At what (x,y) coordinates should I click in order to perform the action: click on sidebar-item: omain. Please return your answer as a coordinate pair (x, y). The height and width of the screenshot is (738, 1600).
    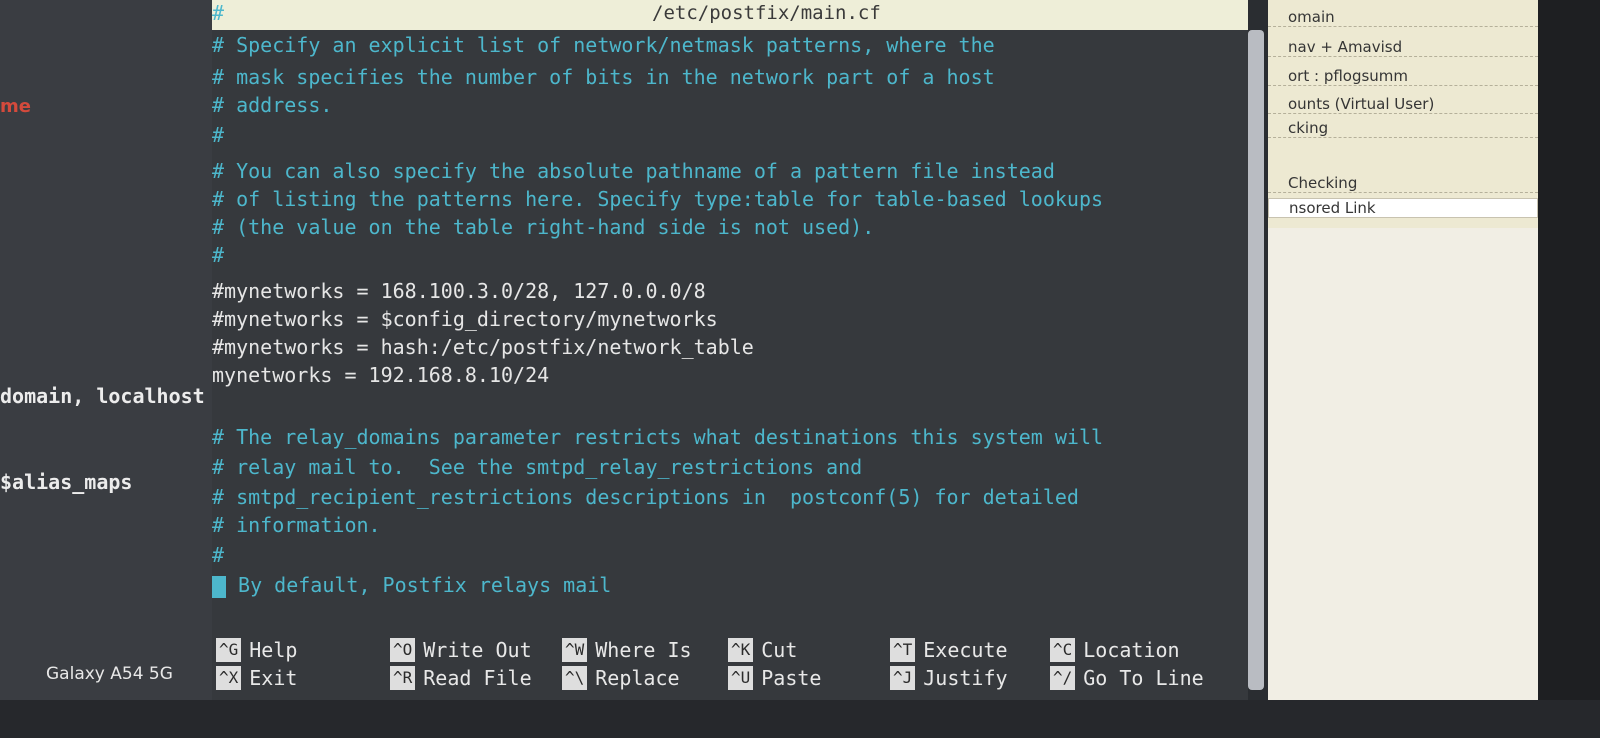
    Looking at the image, I should click on (1403, 17).